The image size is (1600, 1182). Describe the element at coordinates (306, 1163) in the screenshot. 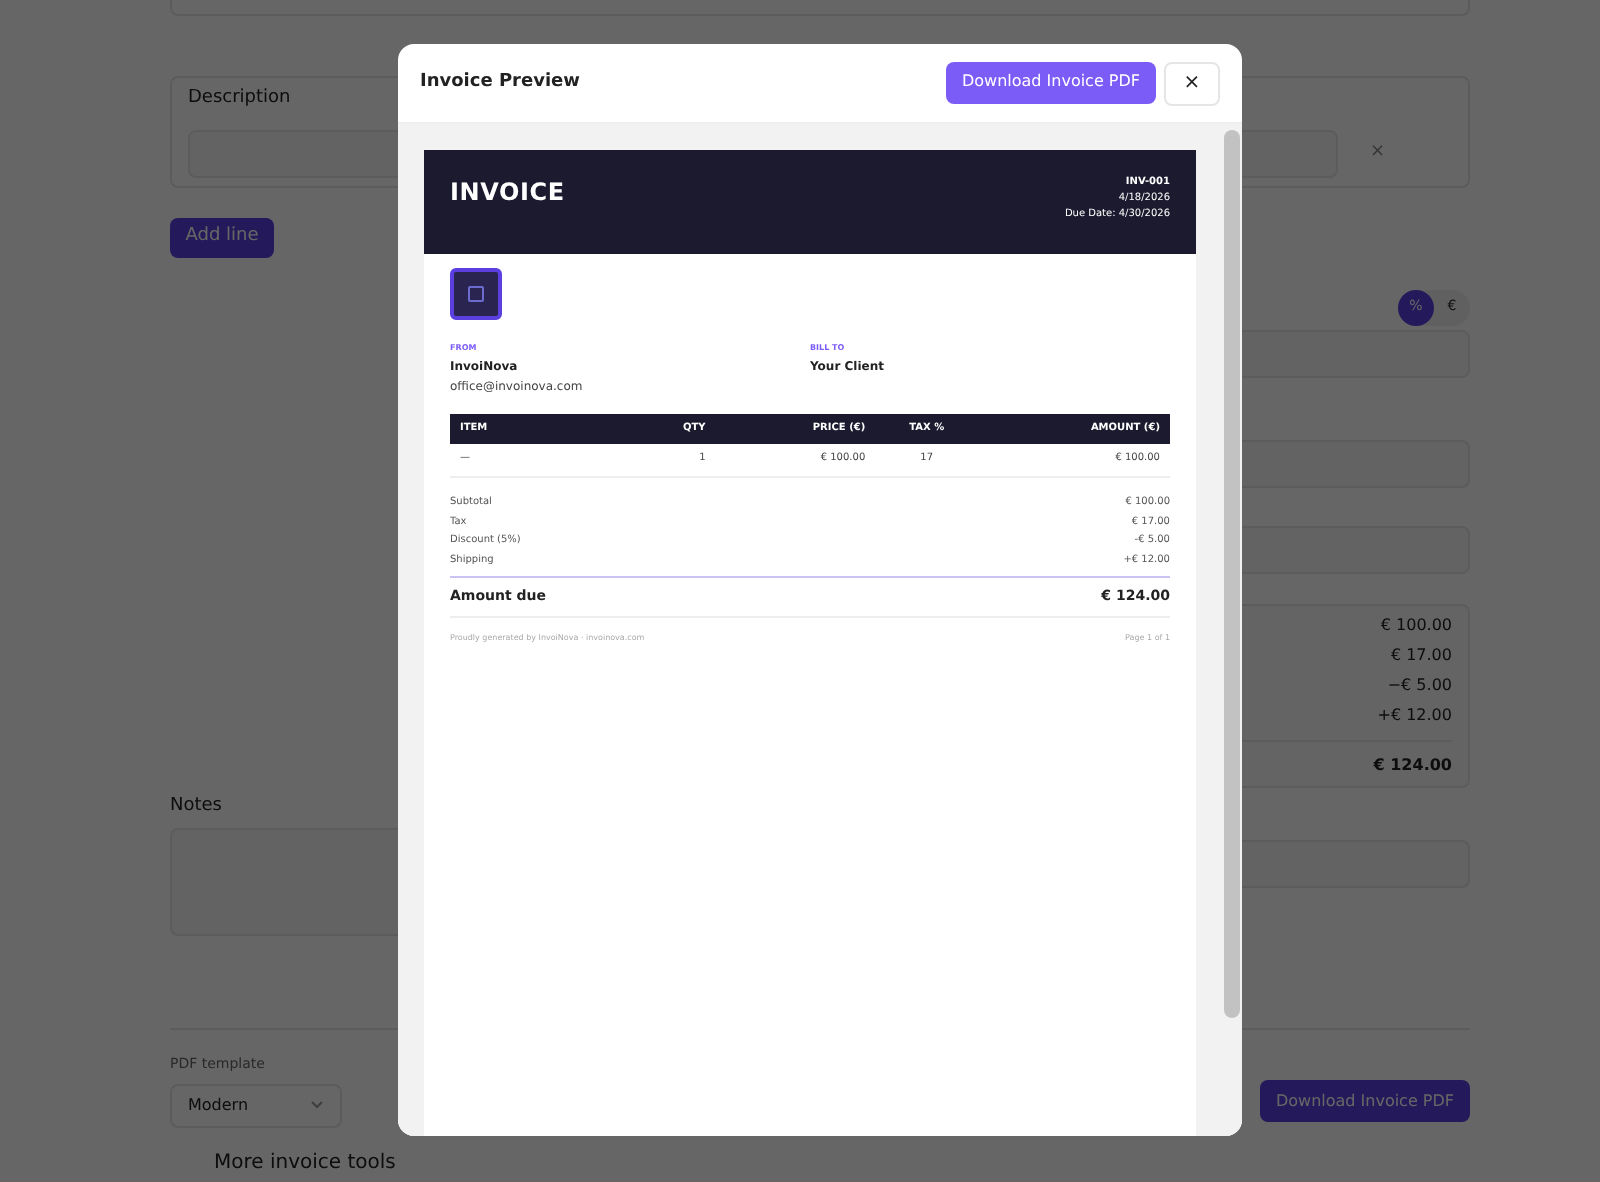

I see `section-heading: More invoice tools` at that location.